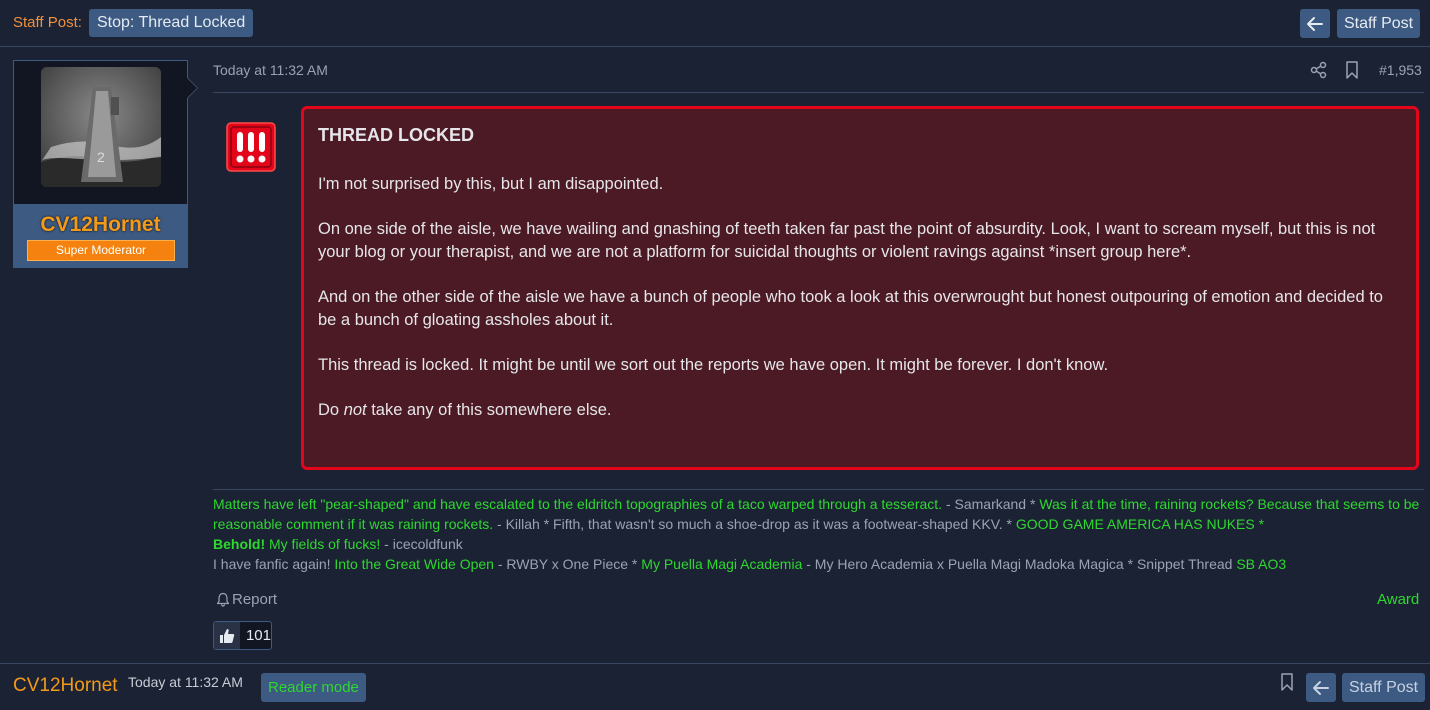  I want to click on sig-line3-text-b: - RWBY x One Piece *, so click(567, 564).